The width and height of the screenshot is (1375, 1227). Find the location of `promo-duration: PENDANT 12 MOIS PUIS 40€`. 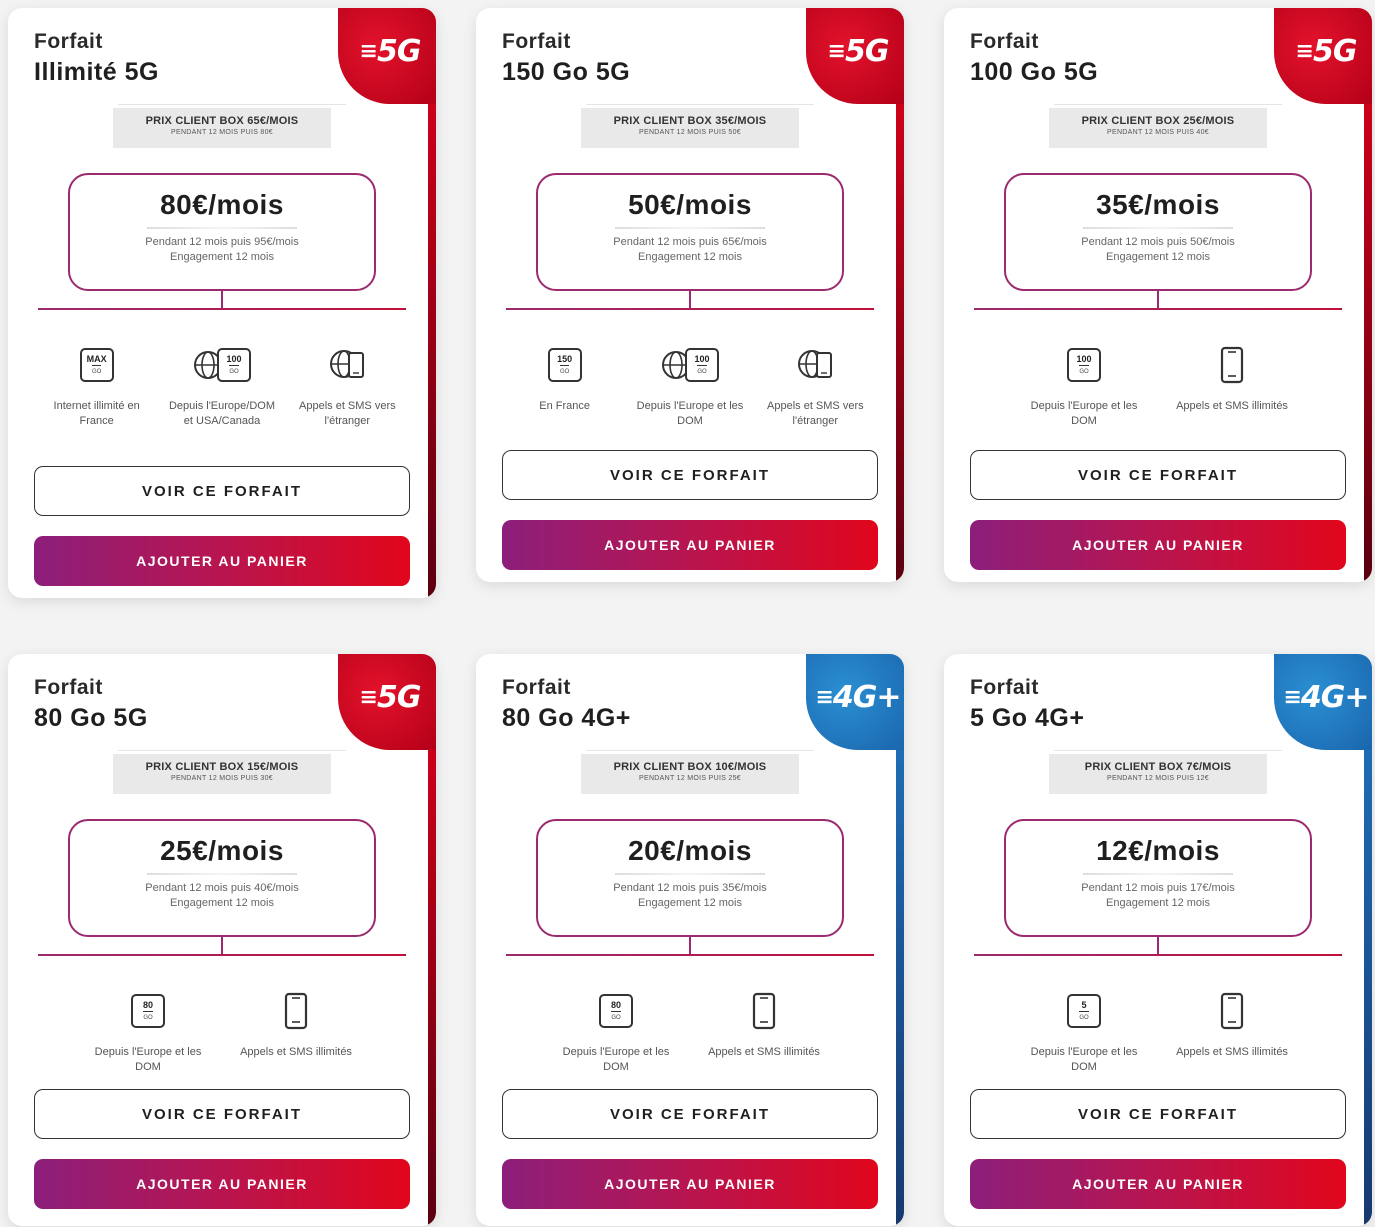

promo-duration: PENDANT 12 MOIS PUIS 40€ is located at coordinates (1158, 132).